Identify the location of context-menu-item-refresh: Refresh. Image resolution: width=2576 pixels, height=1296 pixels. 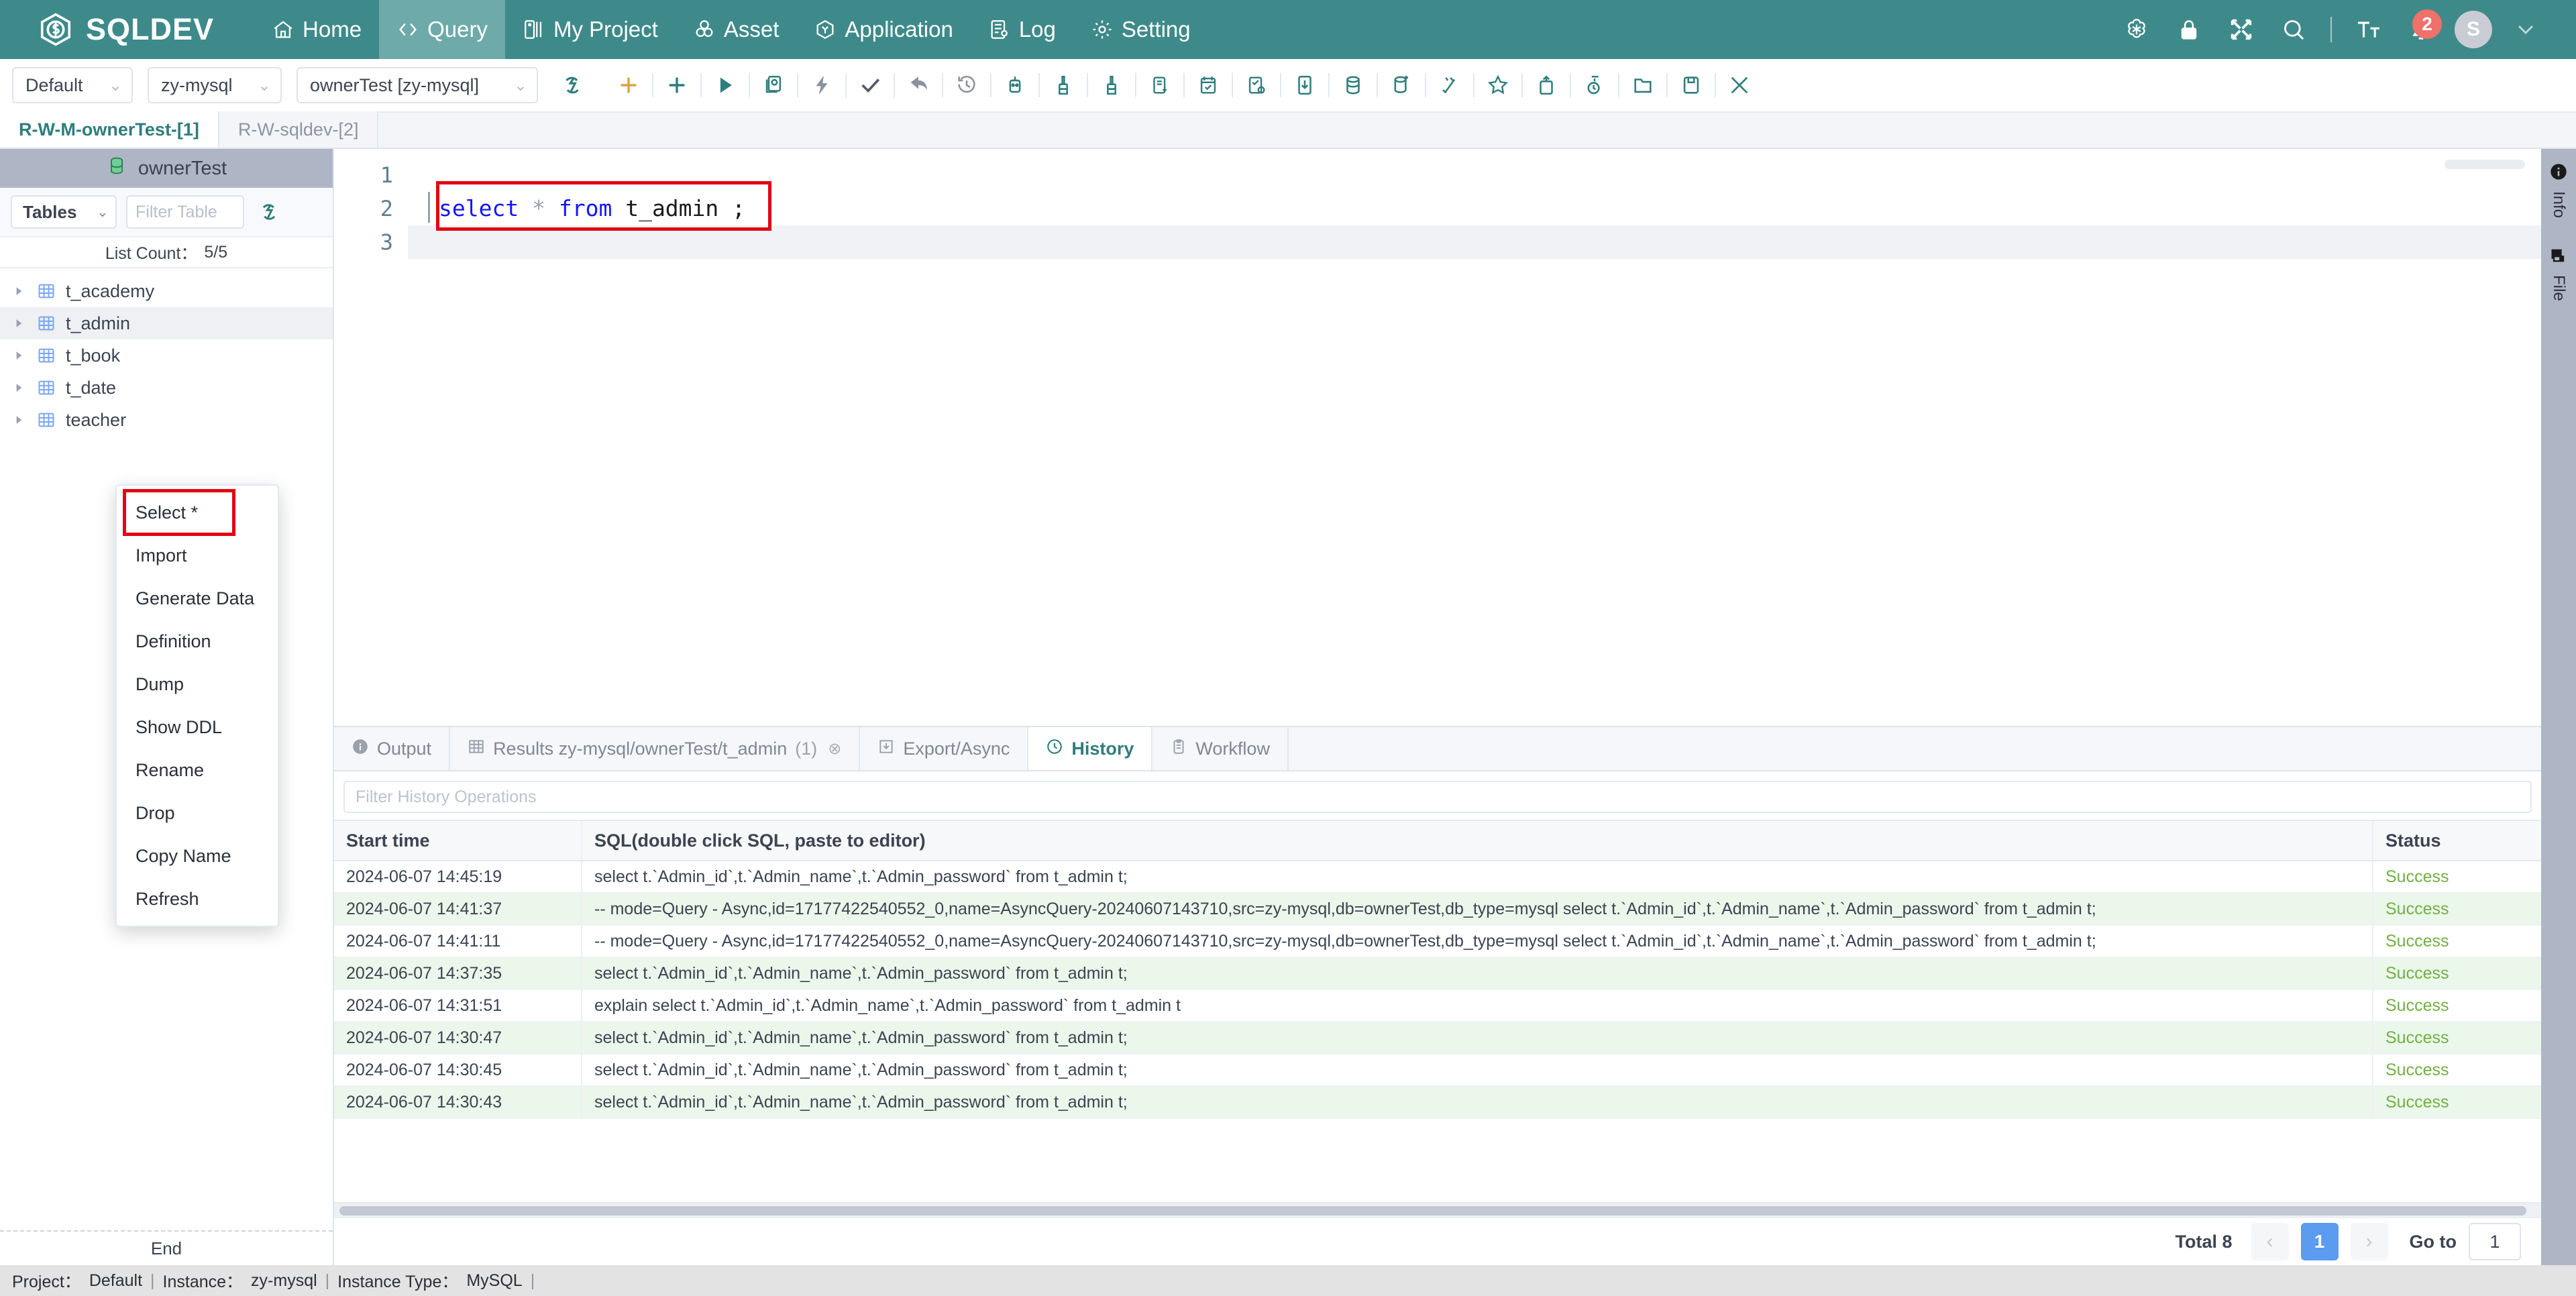
(197, 898).